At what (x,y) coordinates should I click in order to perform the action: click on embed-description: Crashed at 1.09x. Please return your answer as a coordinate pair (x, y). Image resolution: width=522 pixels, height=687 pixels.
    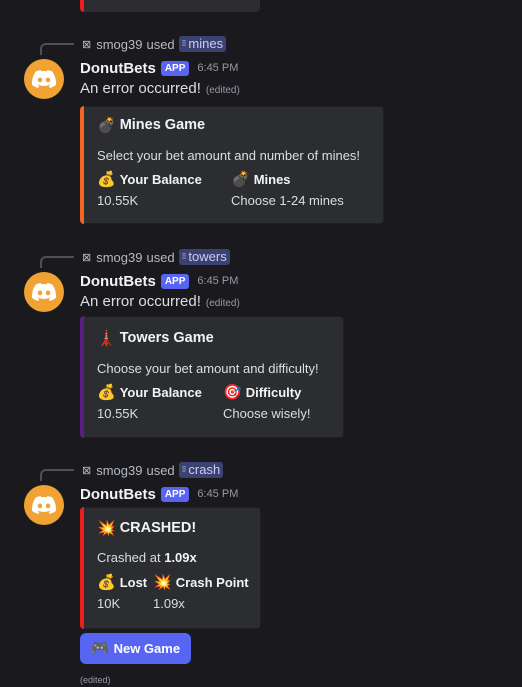
    Looking at the image, I should click on (147, 557).